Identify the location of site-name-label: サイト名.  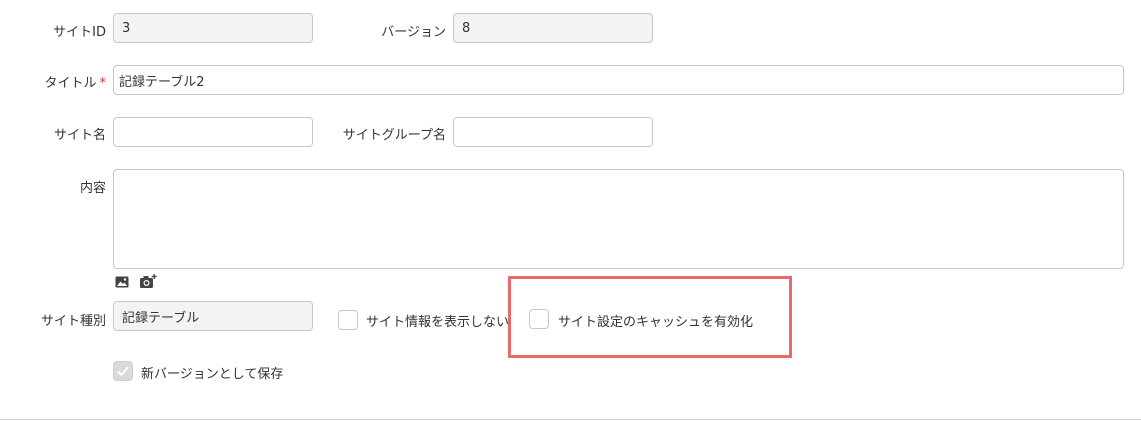
(79, 135).